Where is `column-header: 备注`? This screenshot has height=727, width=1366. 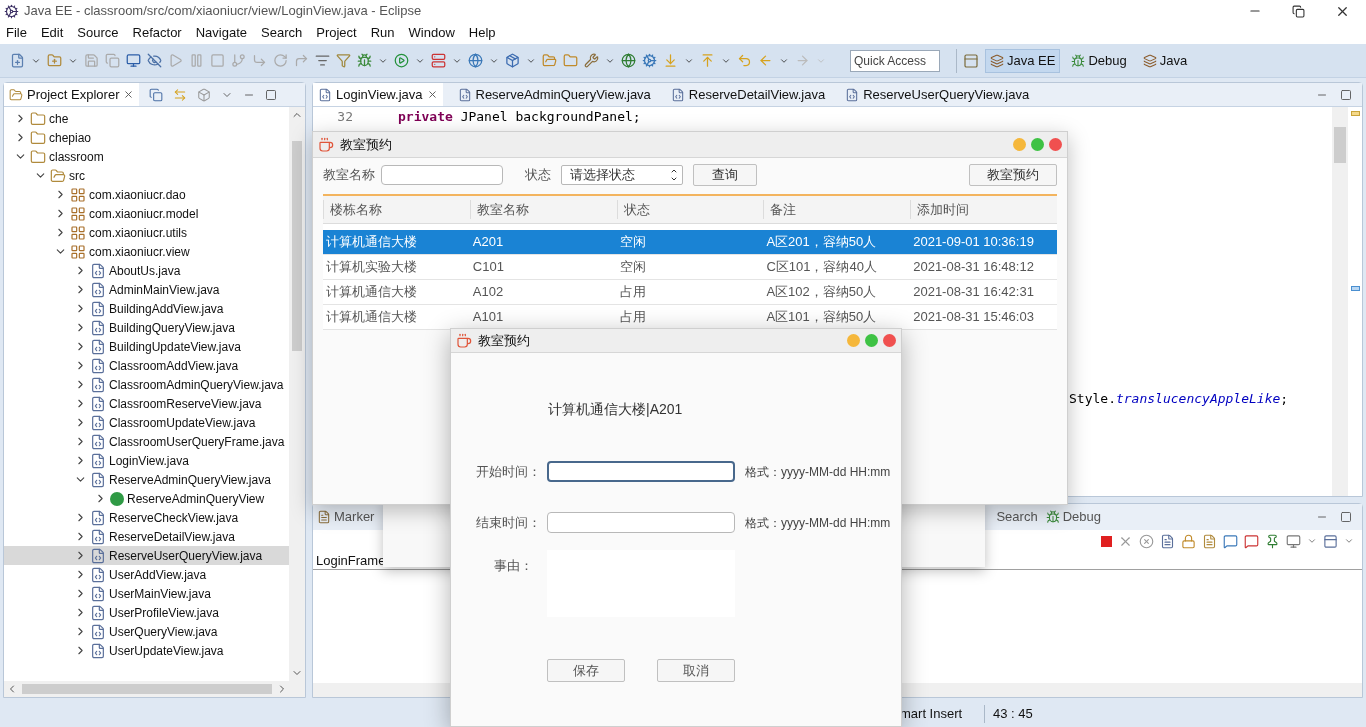 column-header: 备注 is located at coordinates (837, 209).